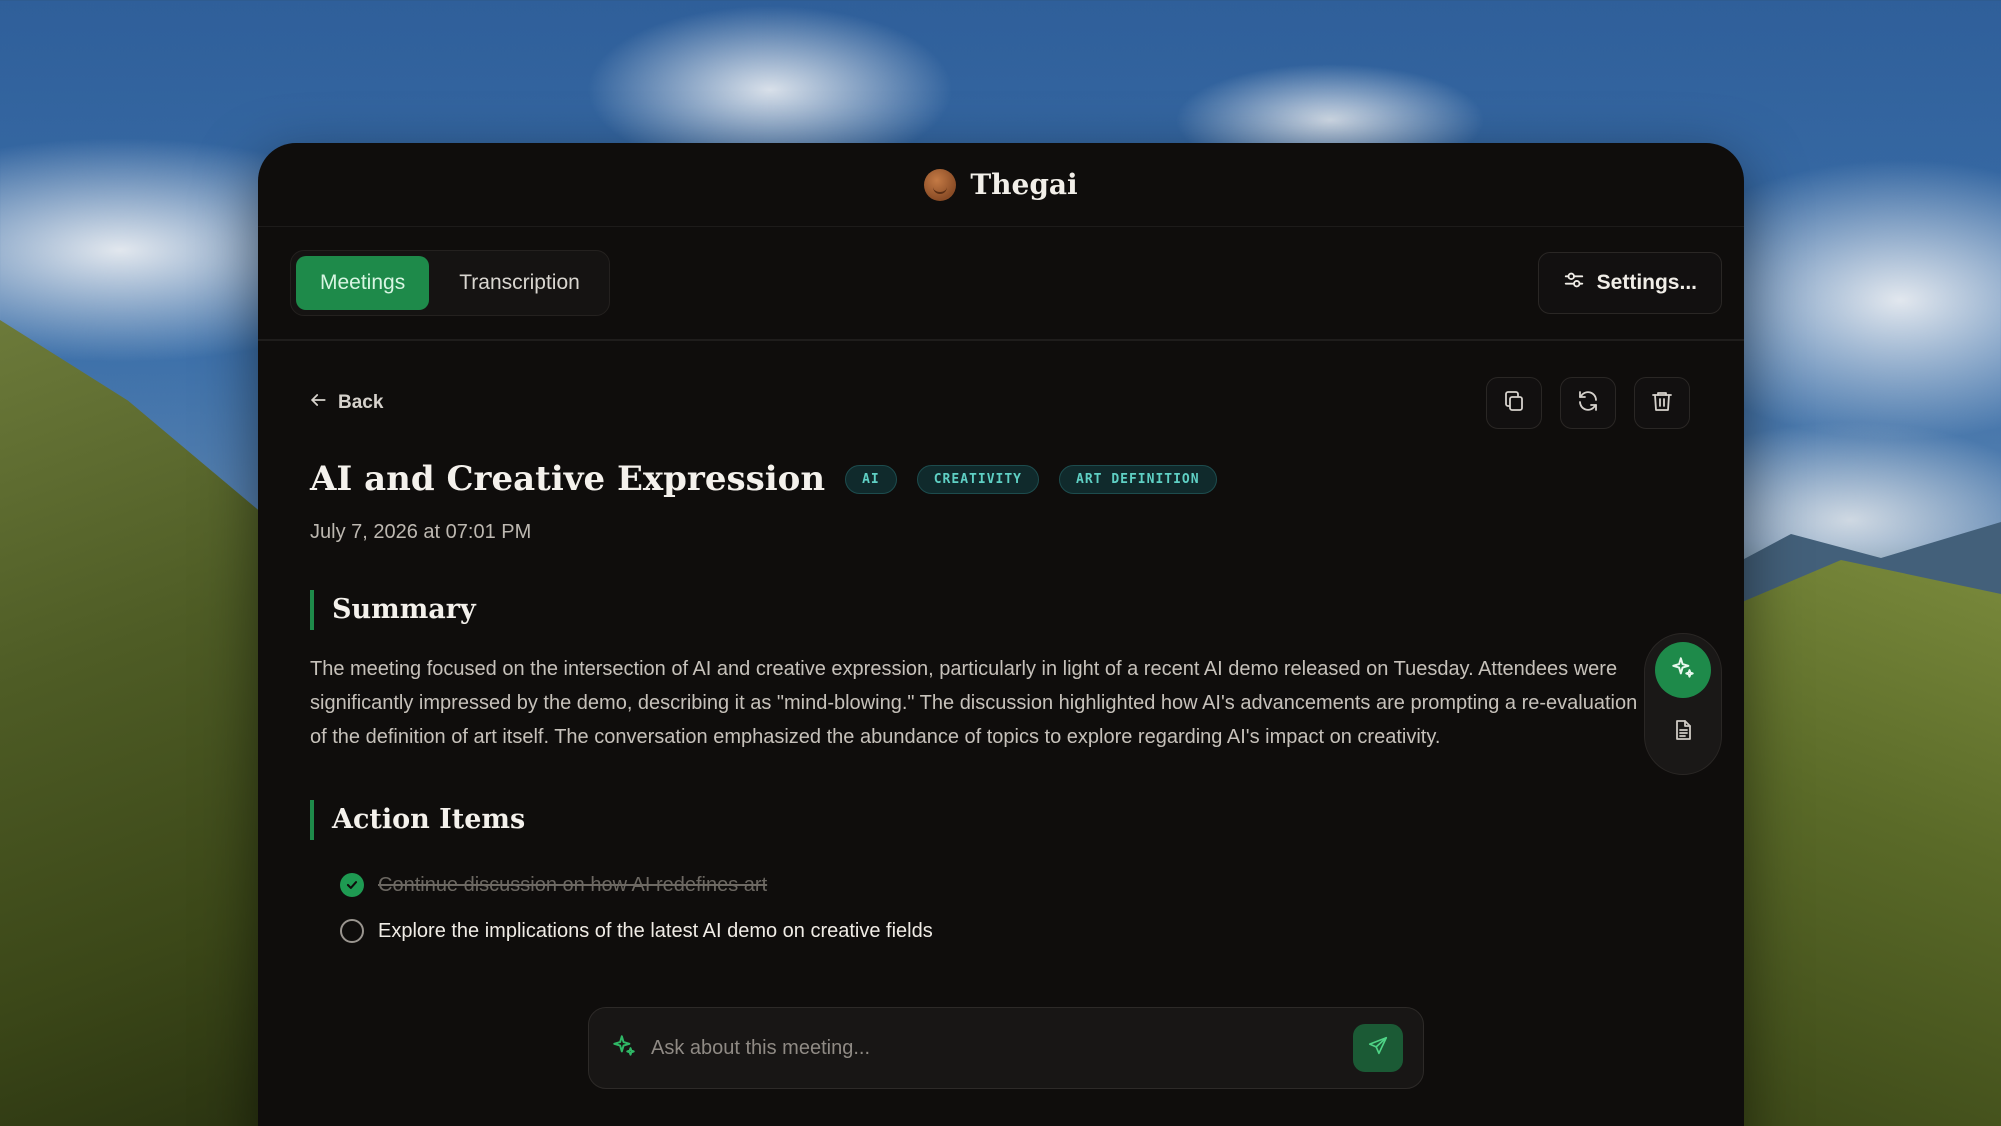 The image size is (2001, 1126). What do you see at coordinates (1683, 704) in the screenshot?
I see `side-tool-rail` at bounding box center [1683, 704].